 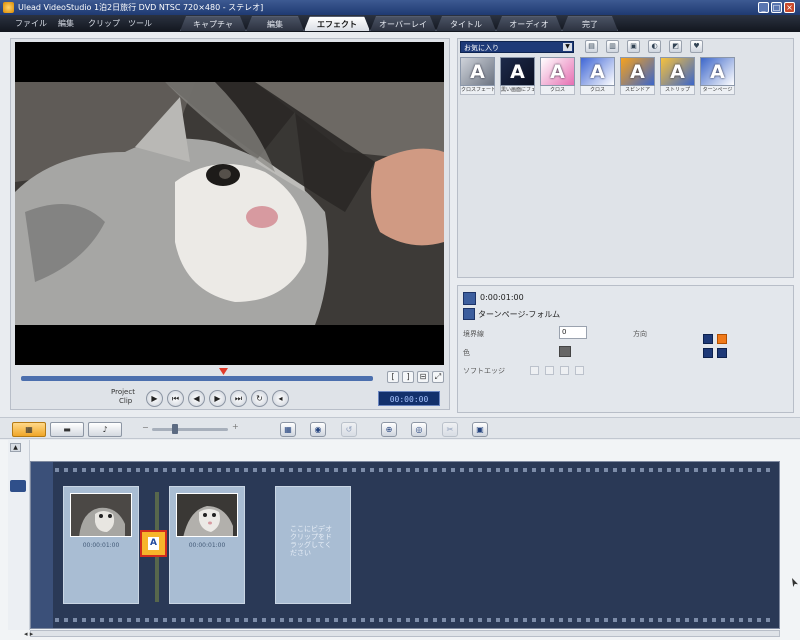 I want to click on to-end-button: ⏭, so click(x=238, y=398).